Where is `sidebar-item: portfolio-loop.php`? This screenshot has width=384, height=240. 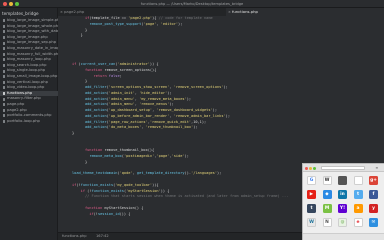 sidebar-item: portfolio-loop.php is located at coordinates (29, 122).